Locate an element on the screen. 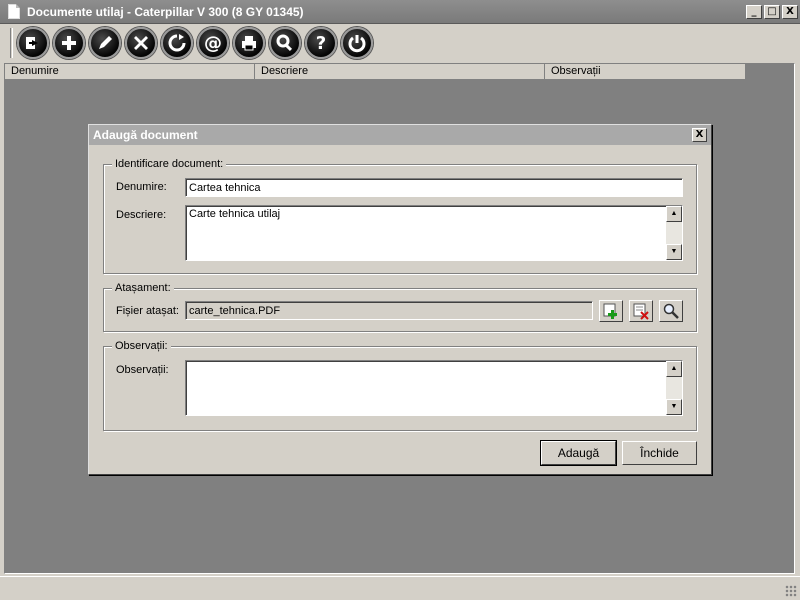 The image size is (800, 600). name-label: Denumire: is located at coordinates (141, 187).